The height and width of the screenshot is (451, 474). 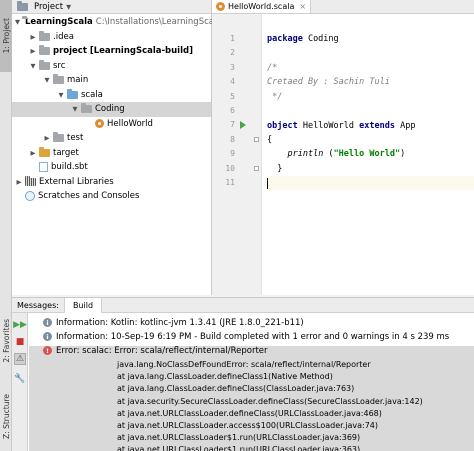 What do you see at coordinates (111, 153) in the screenshot?
I see `tree-item: ▶ target` at bounding box center [111, 153].